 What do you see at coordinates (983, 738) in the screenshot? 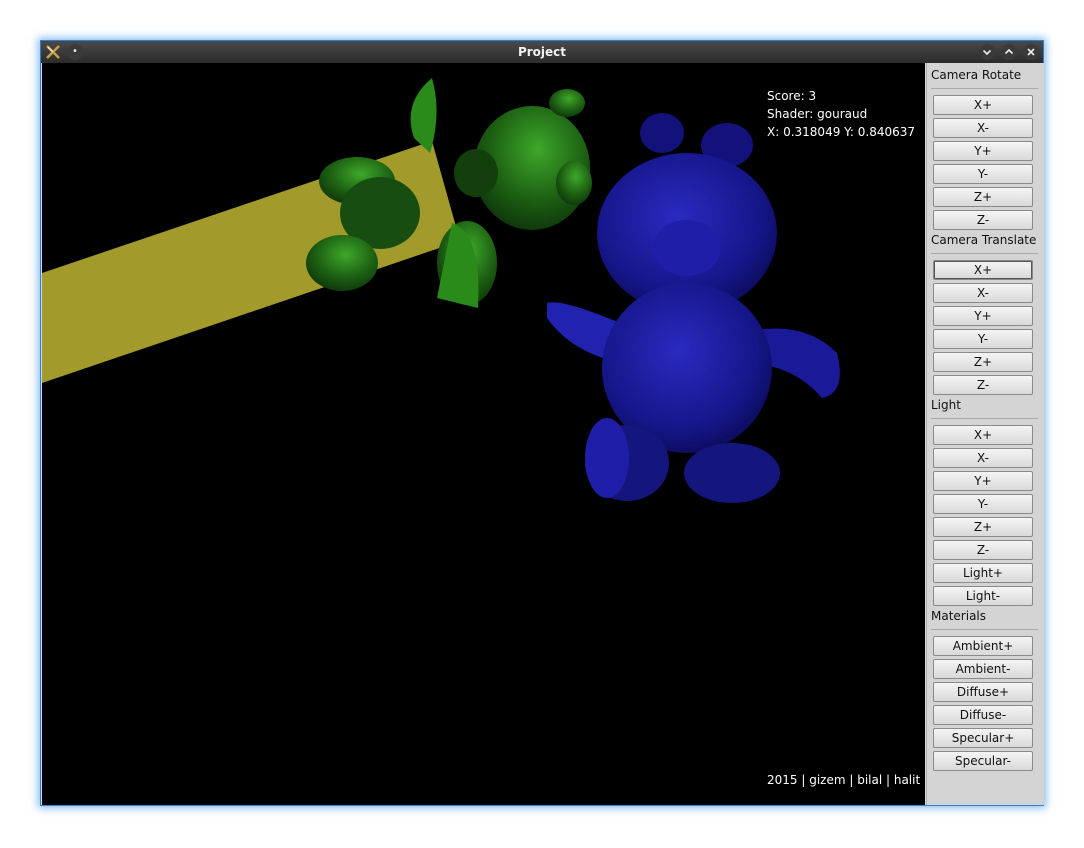
I see `specular-plus-button: Specular+` at bounding box center [983, 738].